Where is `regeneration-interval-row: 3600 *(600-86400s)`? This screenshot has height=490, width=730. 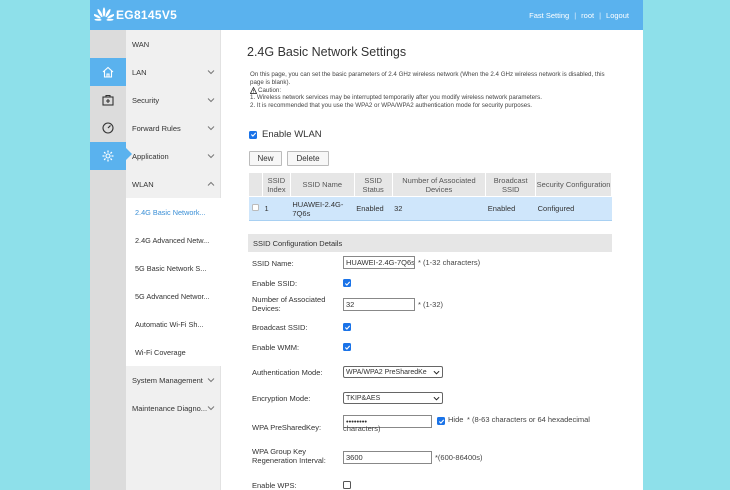
regeneration-interval-row: 3600 *(600-86400s) is located at coordinates (413, 457).